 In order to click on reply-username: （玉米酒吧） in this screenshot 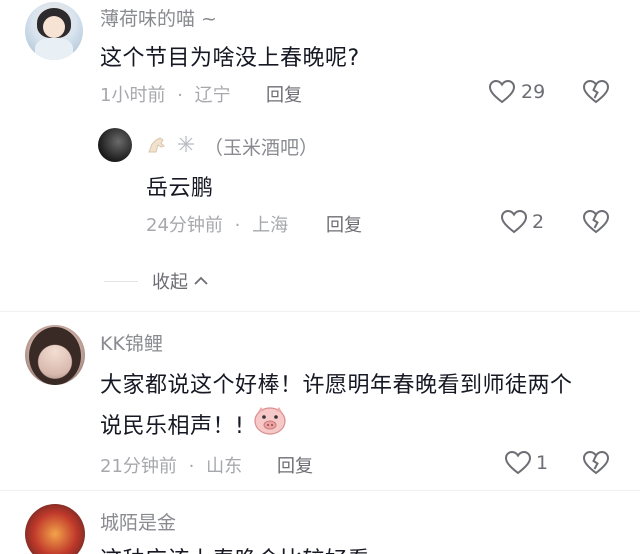, I will do `click(261, 146)`.